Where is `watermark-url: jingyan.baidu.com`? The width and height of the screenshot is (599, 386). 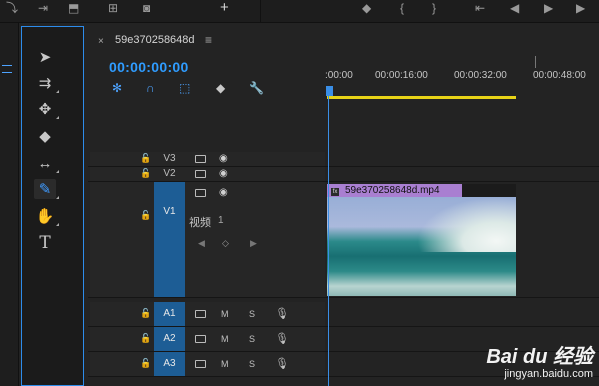
watermark-url: jingyan.baidu.com is located at coordinates (548, 374).